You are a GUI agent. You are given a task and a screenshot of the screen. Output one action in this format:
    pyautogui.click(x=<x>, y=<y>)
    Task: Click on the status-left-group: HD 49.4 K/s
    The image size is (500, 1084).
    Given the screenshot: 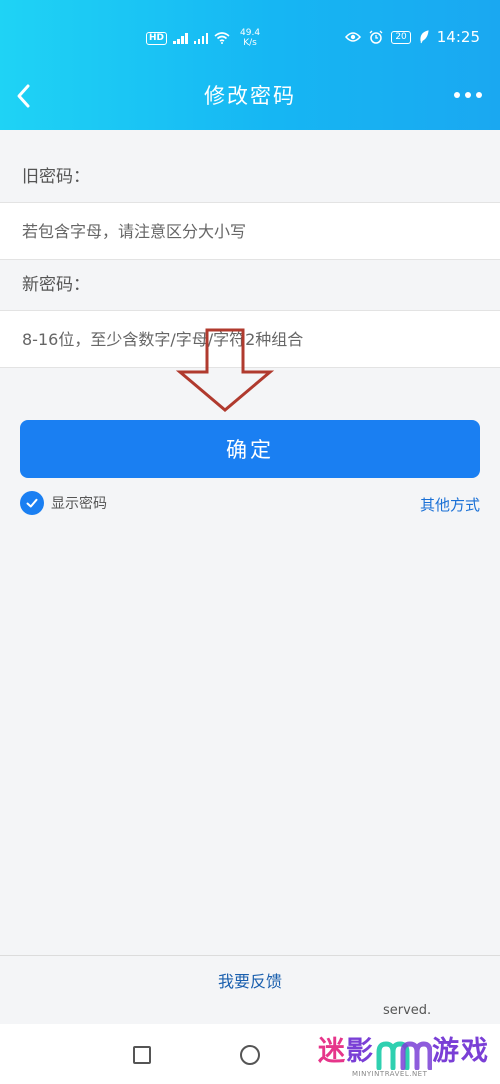 What is the action you would take?
    pyautogui.click(x=203, y=38)
    